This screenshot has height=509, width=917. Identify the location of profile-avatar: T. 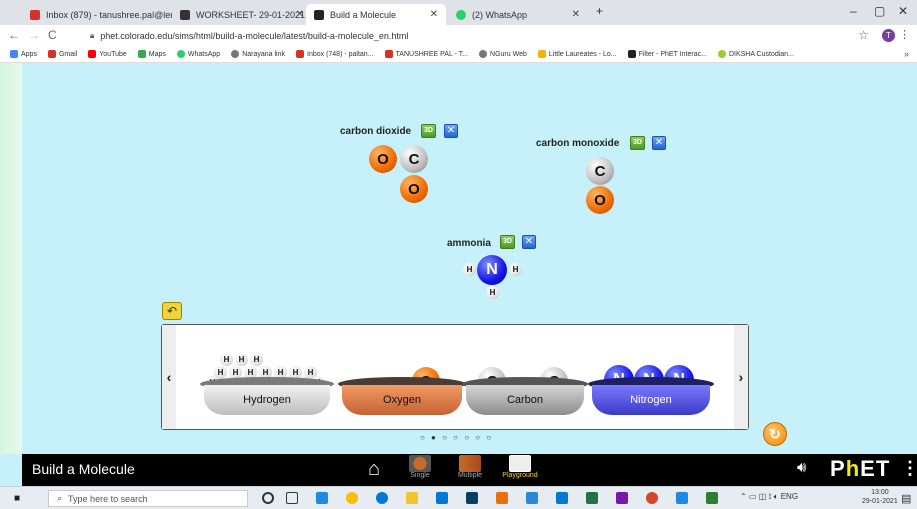
(888, 35).